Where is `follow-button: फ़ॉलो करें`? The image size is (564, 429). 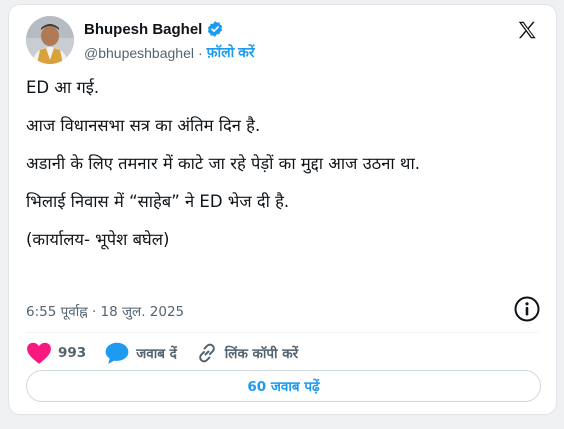
follow-button: फ़ॉलो करें is located at coordinates (231, 52).